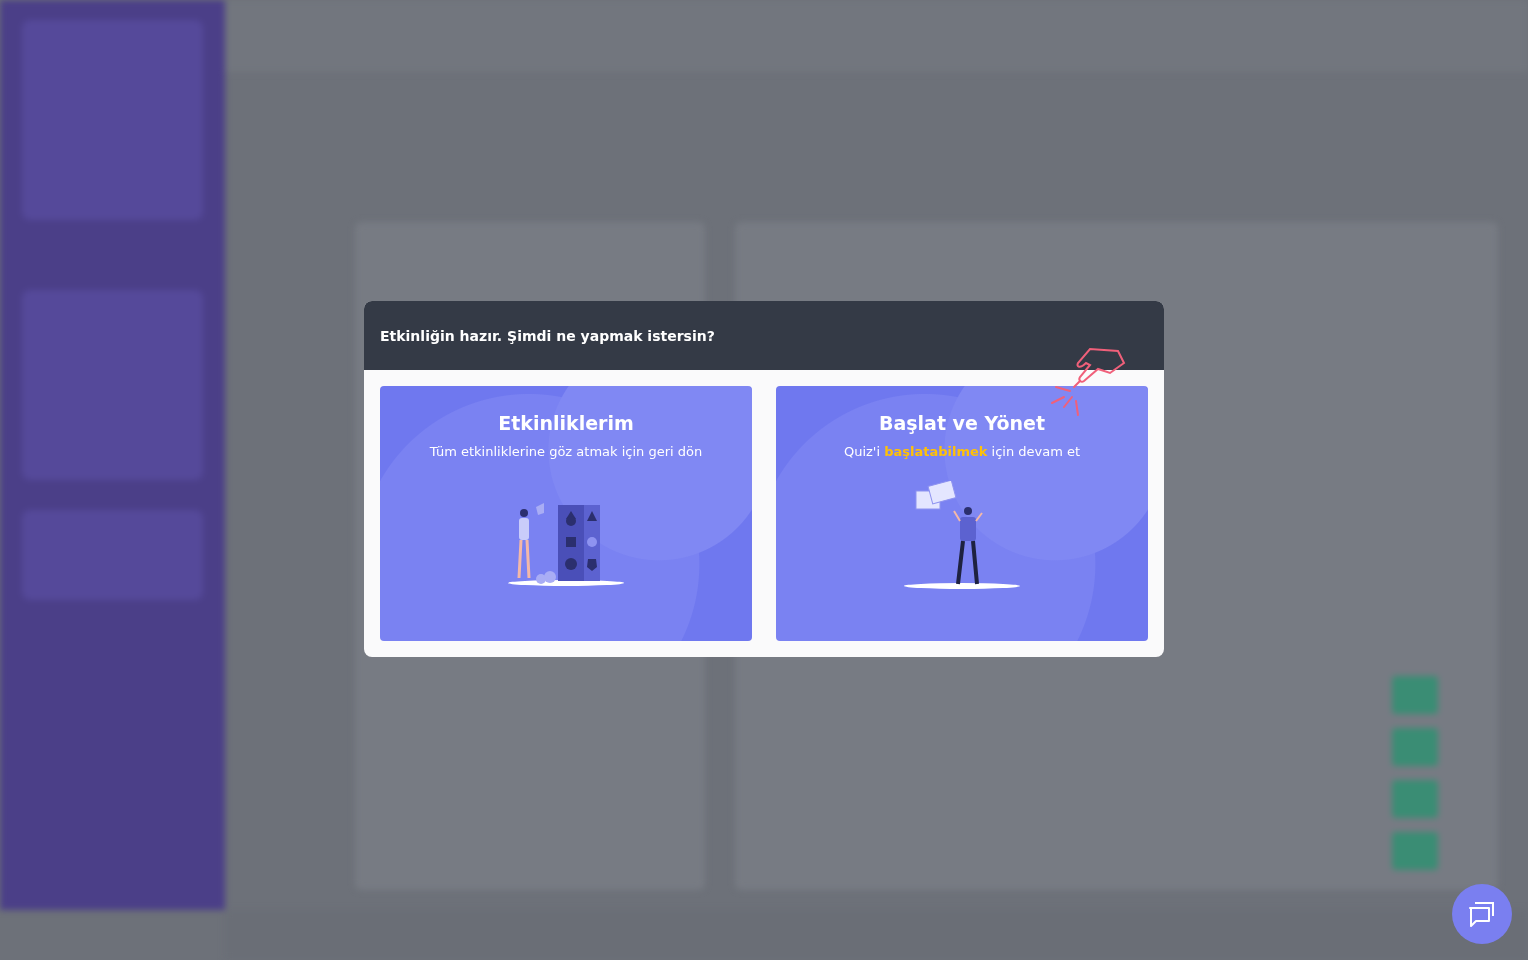 This screenshot has width=1528, height=960. I want to click on chat-icon, so click(1482, 914).